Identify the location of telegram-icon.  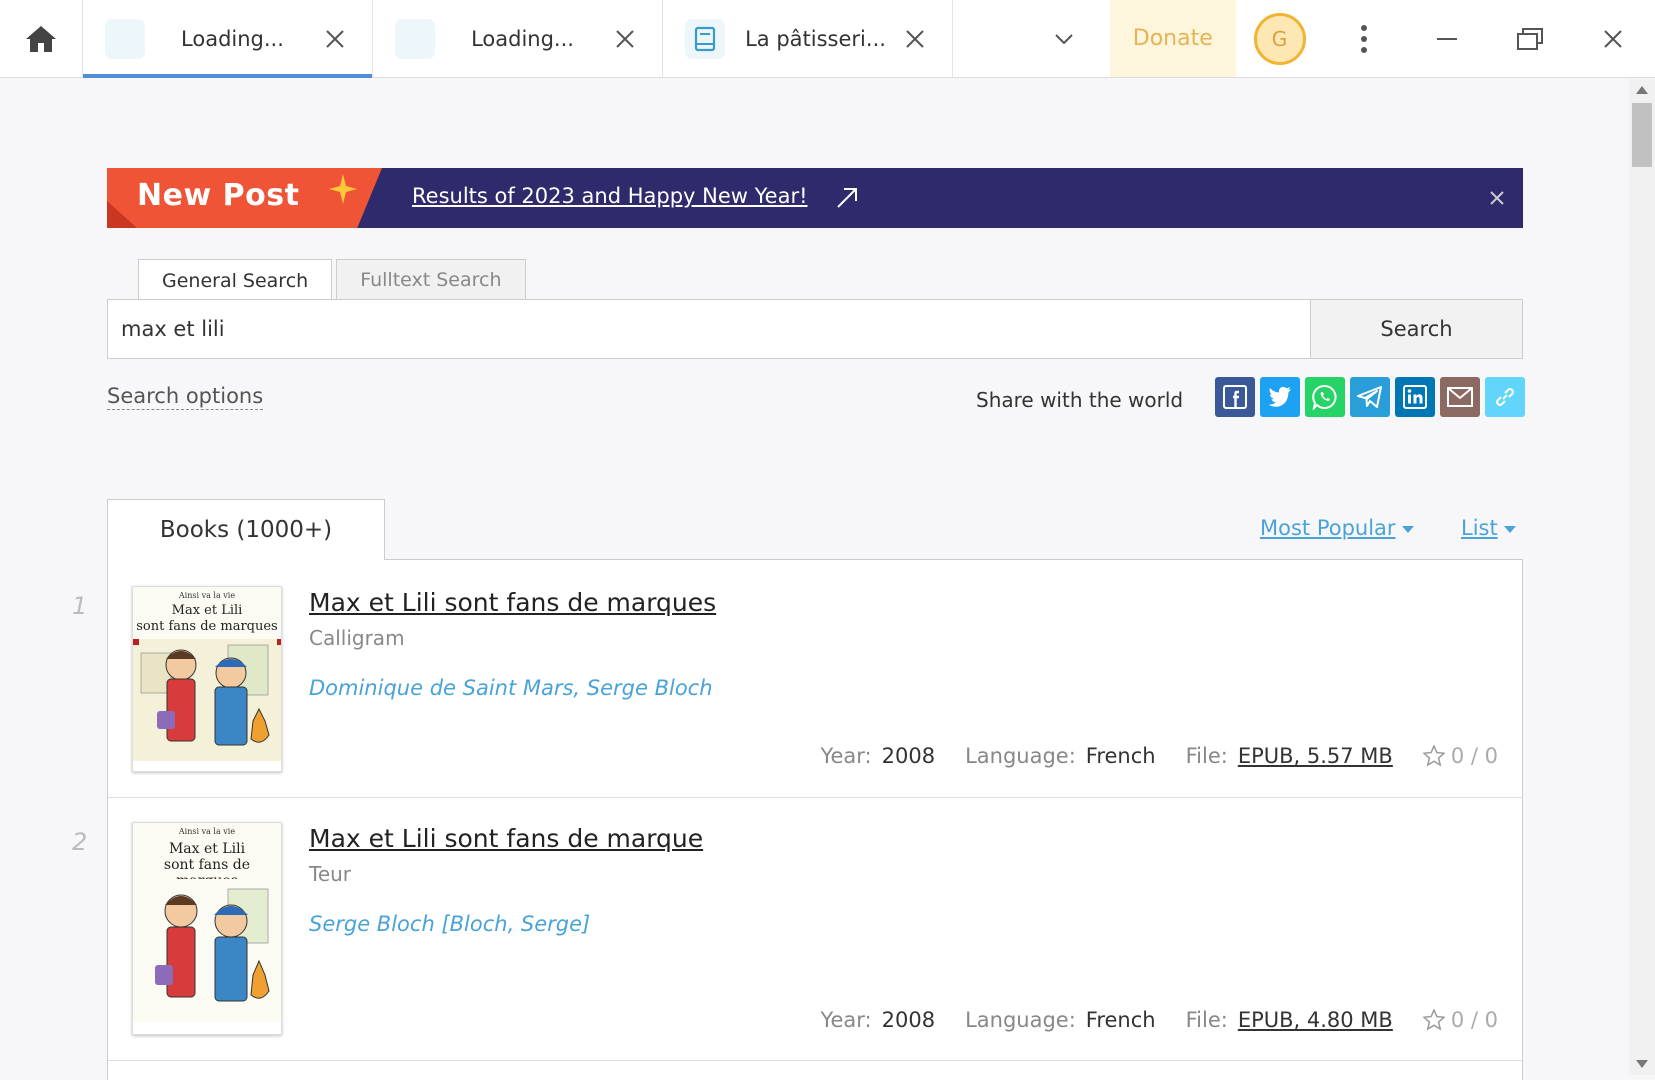
(1369, 397).